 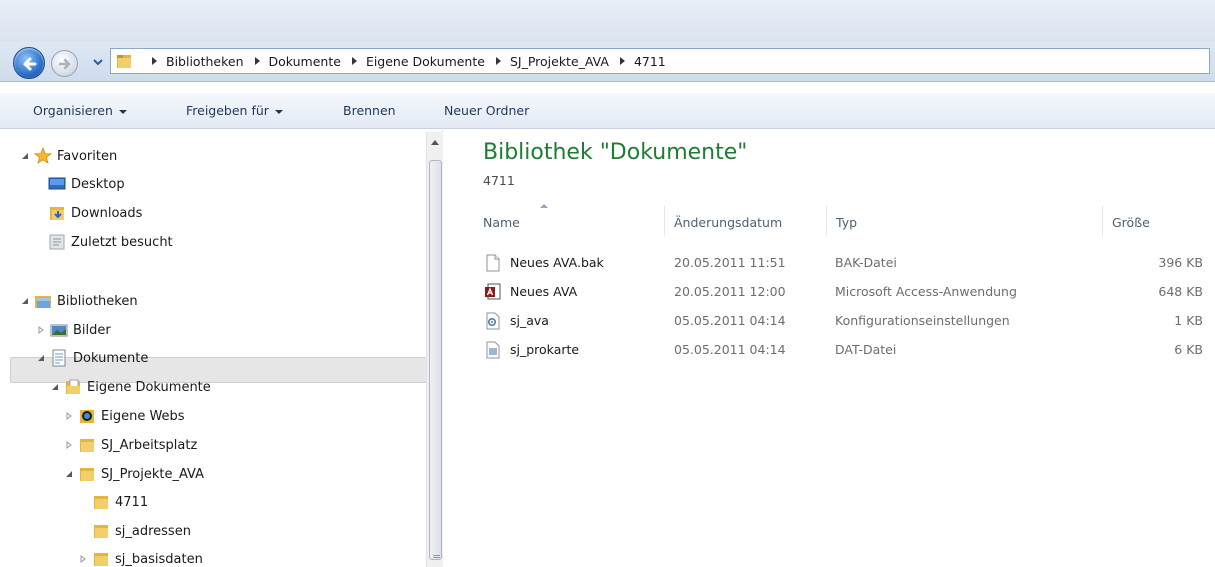 What do you see at coordinates (436, 555) in the screenshot?
I see `grip-line` at bounding box center [436, 555].